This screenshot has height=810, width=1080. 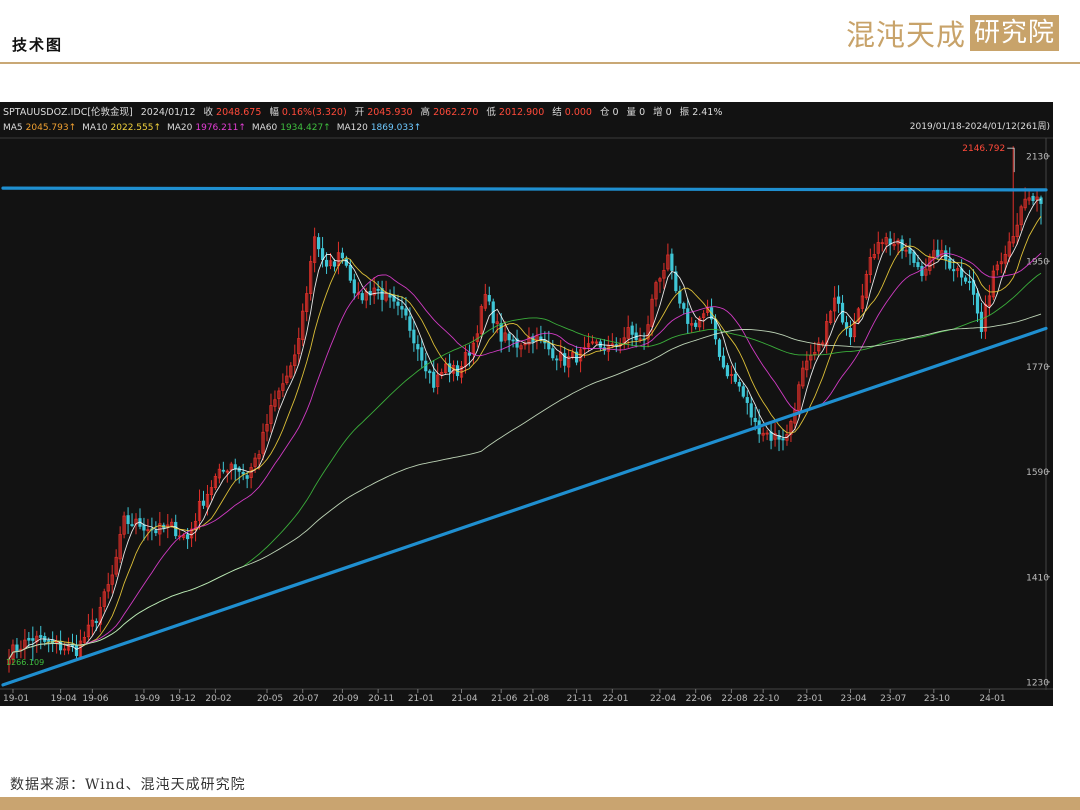 I want to click on company-logo: 混沌天成 研究院, so click(x=953, y=33).